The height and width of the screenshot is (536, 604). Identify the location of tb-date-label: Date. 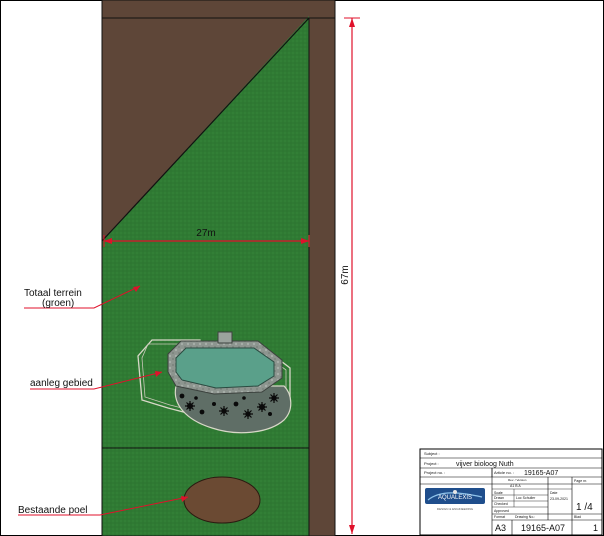
(553, 493).